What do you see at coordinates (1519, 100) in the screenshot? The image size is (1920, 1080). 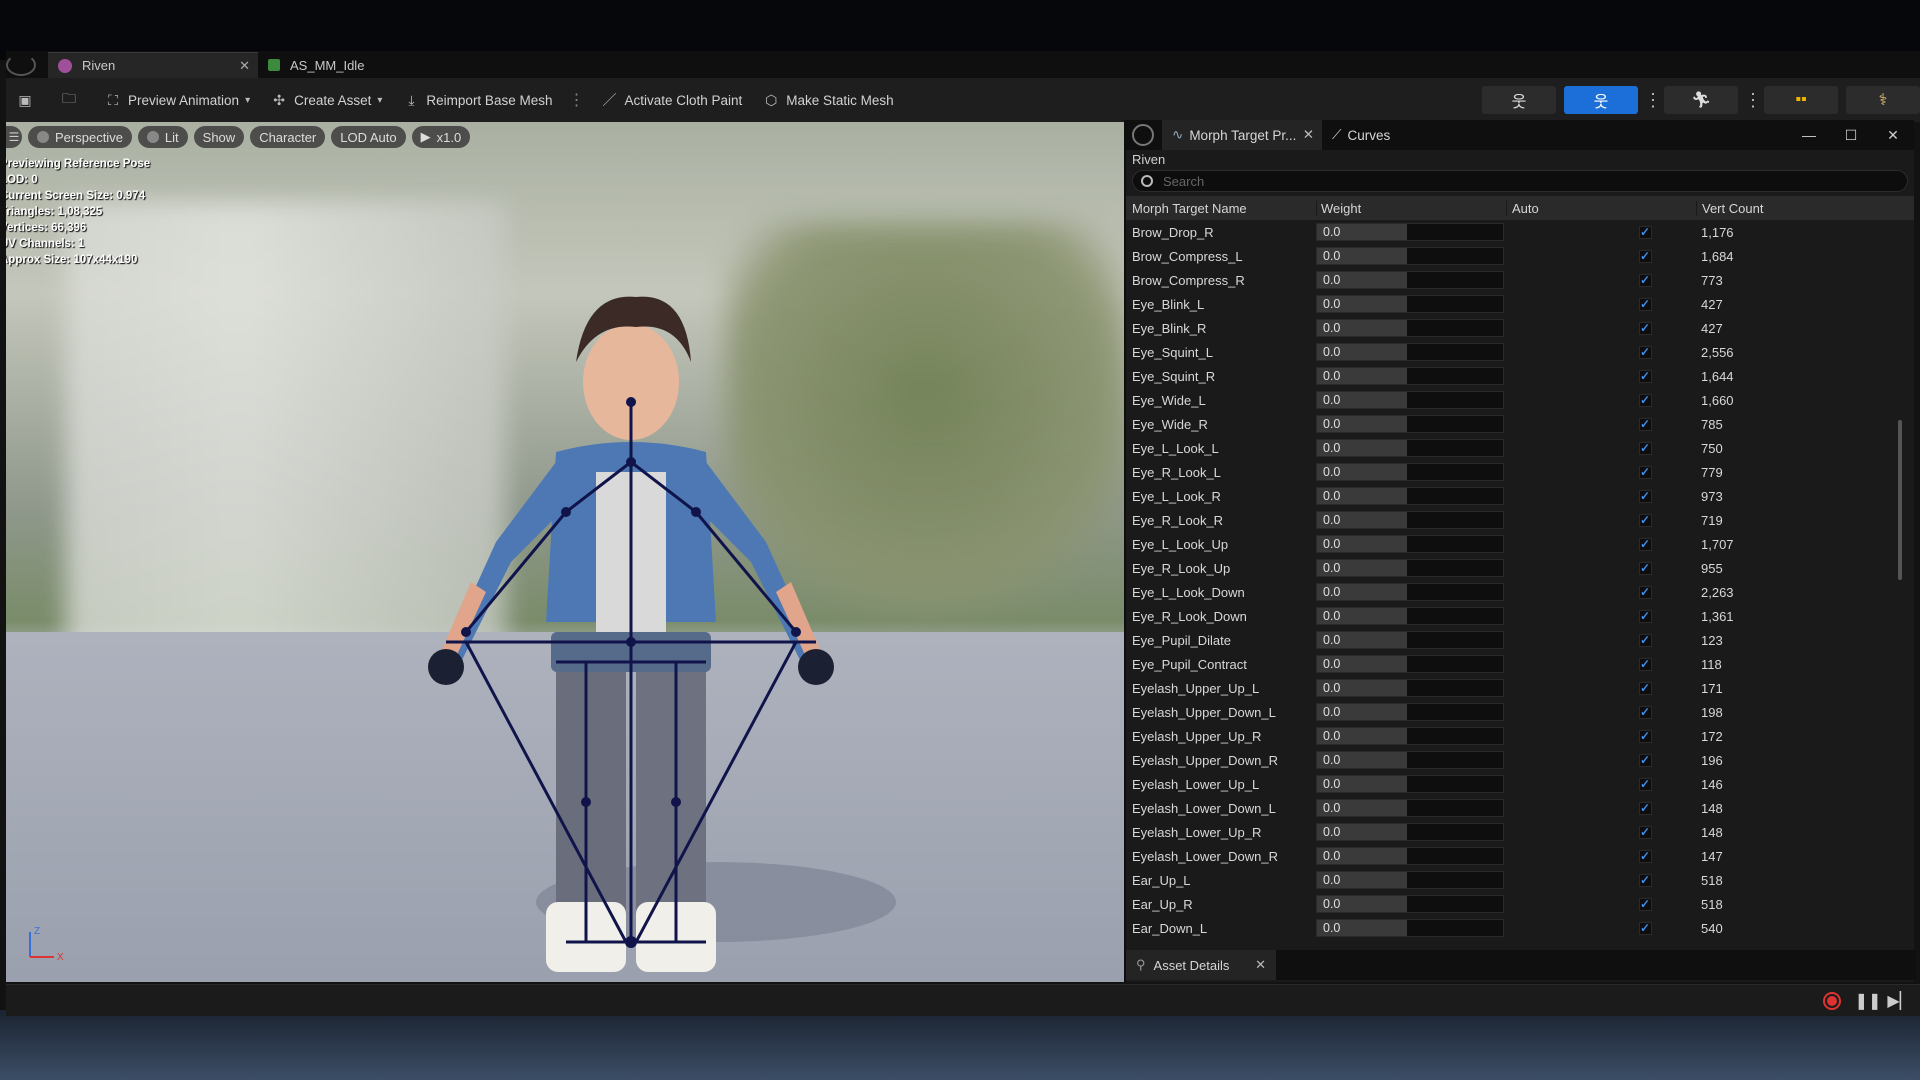 I see `skeleton-mode-button: 웃` at bounding box center [1519, 100].